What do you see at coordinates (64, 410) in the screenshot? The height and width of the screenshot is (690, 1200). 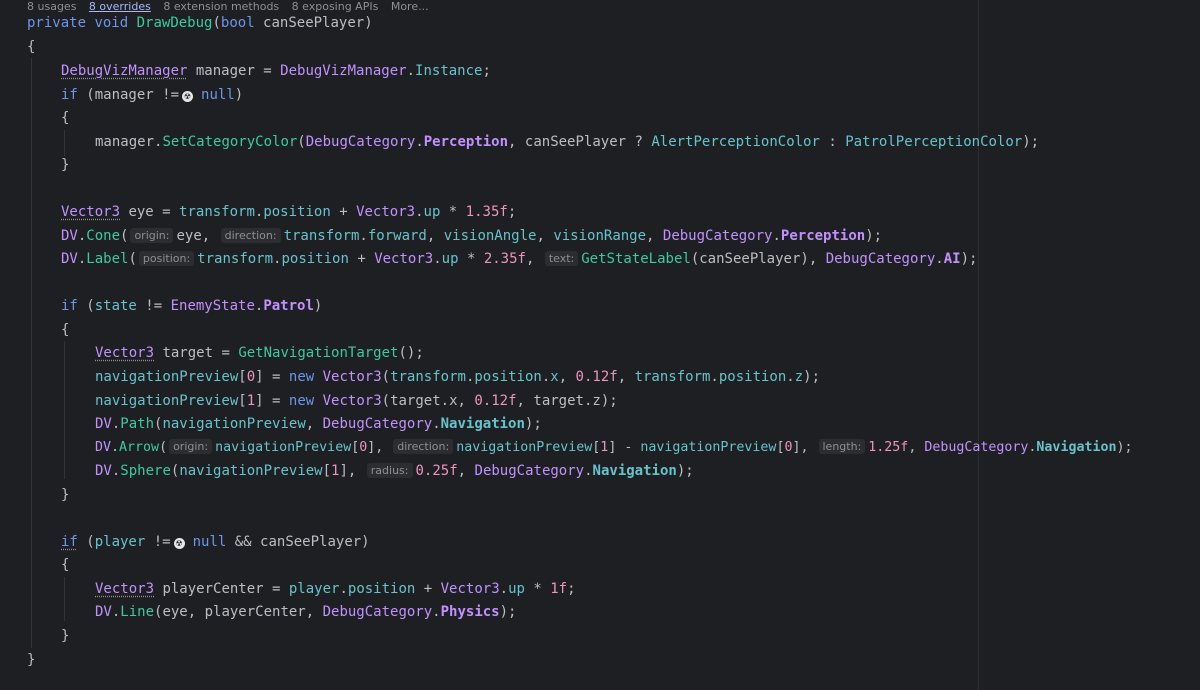 I see `indent-guide-if-state` at bounding box center [64, 410].